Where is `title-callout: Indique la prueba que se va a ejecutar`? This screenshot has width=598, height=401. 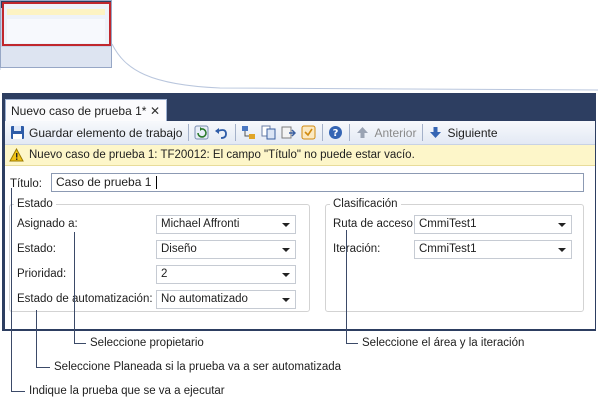
title-callout: Indique la prueba que se va a ejecutar is located at coordinates (127, 391).